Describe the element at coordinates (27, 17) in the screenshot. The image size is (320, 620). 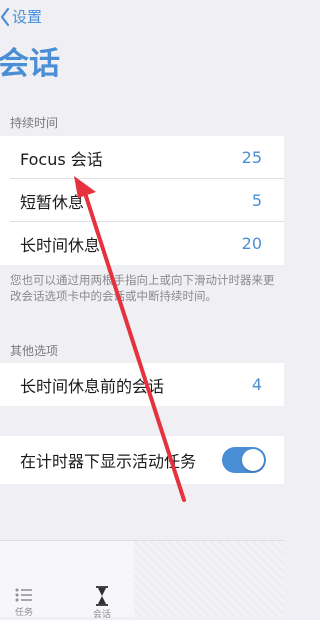
I see `back-label: 设置` at that location.